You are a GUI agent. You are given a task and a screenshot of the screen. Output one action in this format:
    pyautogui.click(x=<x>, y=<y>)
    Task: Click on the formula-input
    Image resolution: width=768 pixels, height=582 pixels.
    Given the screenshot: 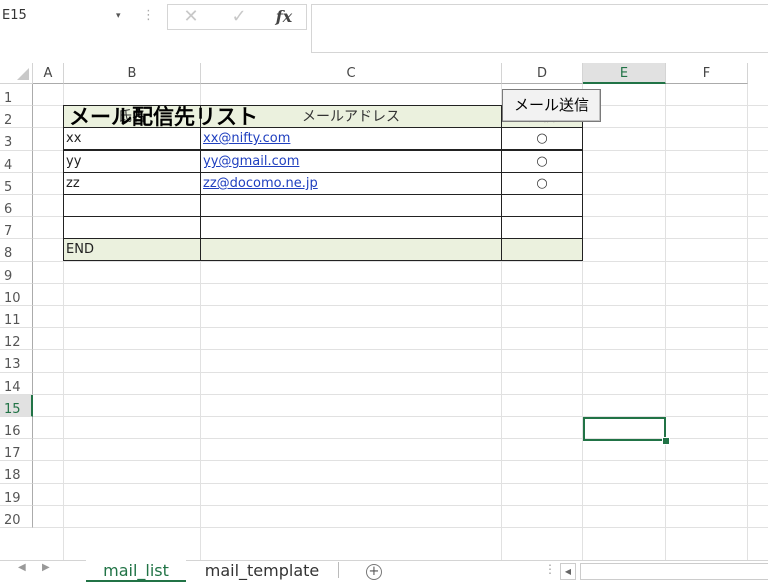 What is the action you would take?
    pyautogui.click(x=539, y=28)
    